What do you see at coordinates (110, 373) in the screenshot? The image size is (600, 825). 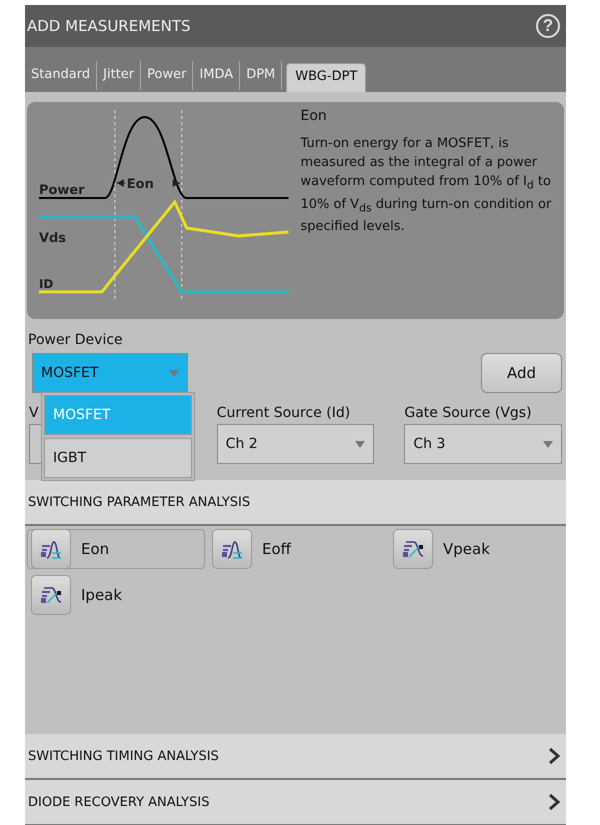 I see `power-device-dropdown: MOSFET` at bounding box center [110, 373].